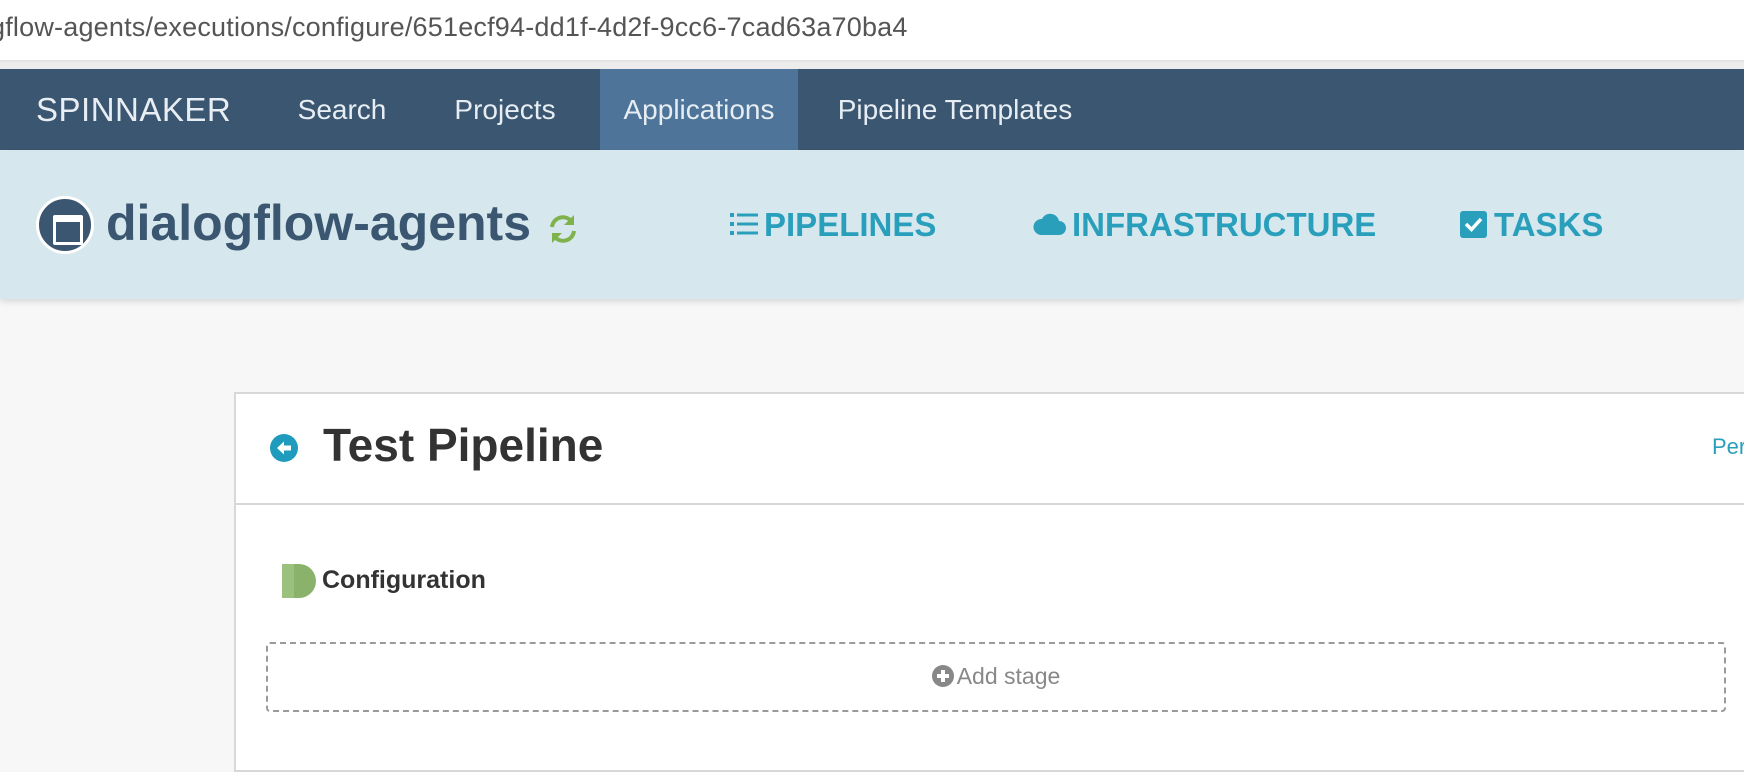 This screenshot has width=1744, height=772. Describe the element at coordinates (1224, 224) in the screenshot. I see `tab-infrastructure-label: INFRASTRUCTURE` at that location.